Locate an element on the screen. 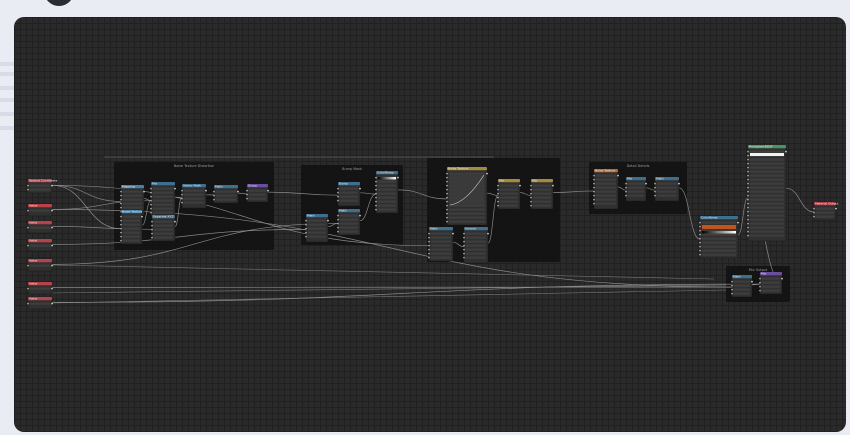 The image size is (850, 435). node-n7: Separate XYZ is located at coordinates (163, 228).